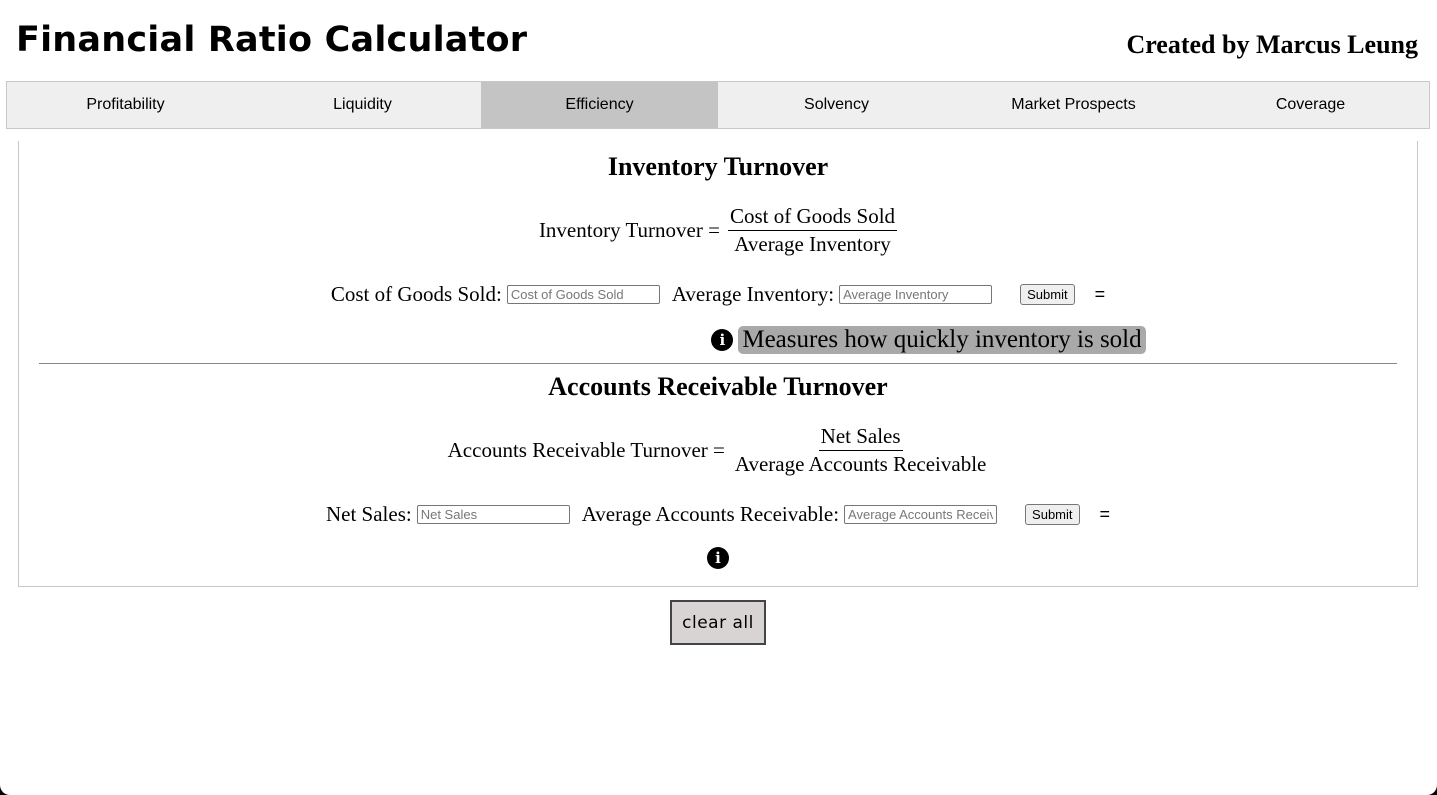  I want to click on tab-coverage: Coverage, so click(1310, 105).